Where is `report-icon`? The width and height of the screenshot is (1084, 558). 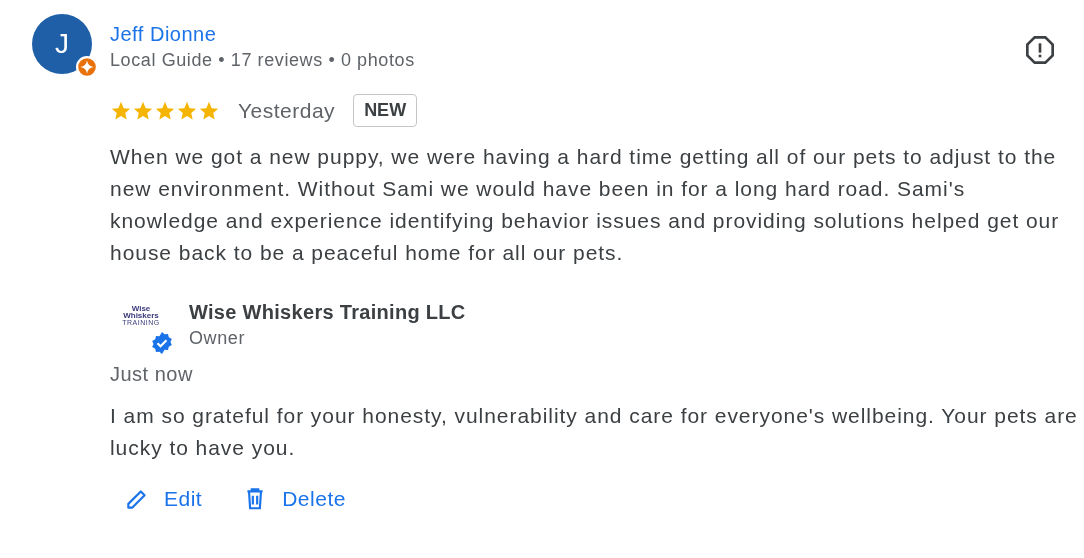
report-icon is located at coordinates (1040, 50).